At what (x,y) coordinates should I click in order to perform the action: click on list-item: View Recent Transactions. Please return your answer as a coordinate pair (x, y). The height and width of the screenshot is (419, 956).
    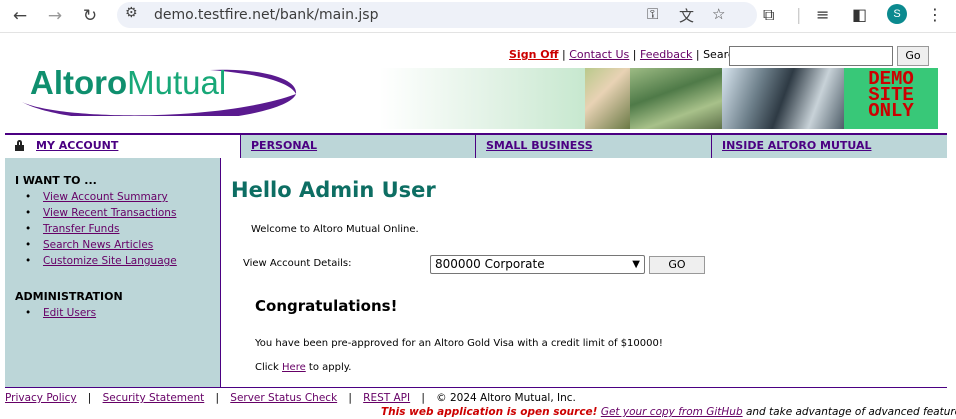
    Looking at the image, I should click on (107, 213).